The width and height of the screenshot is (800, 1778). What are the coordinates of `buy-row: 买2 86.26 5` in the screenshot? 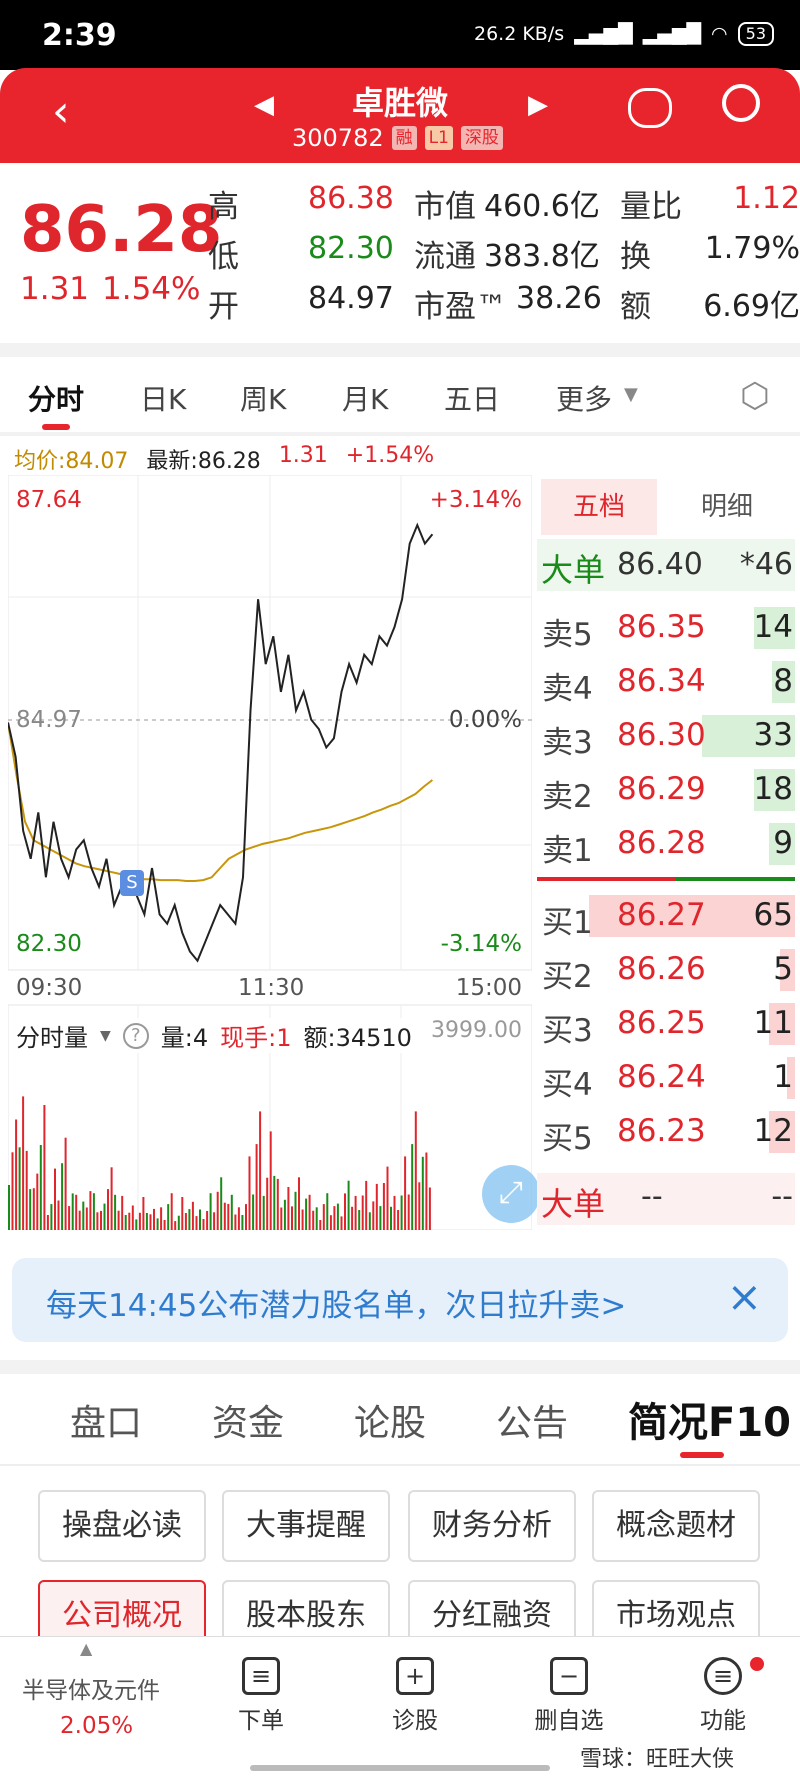 It's located at (666, 970).